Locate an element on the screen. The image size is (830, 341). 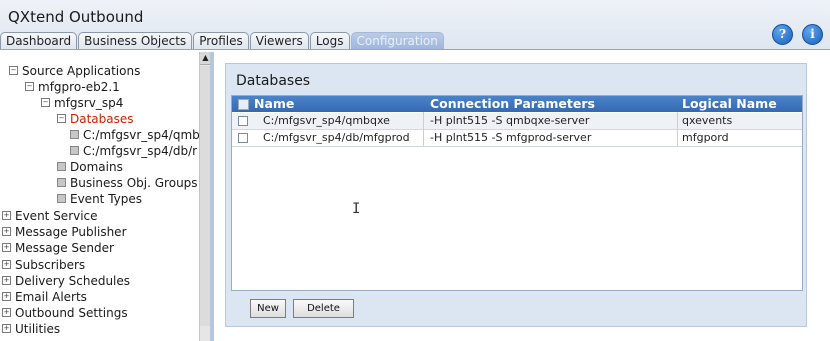
tab-business-objects: Business Objects is located at coordinates (135, 40).